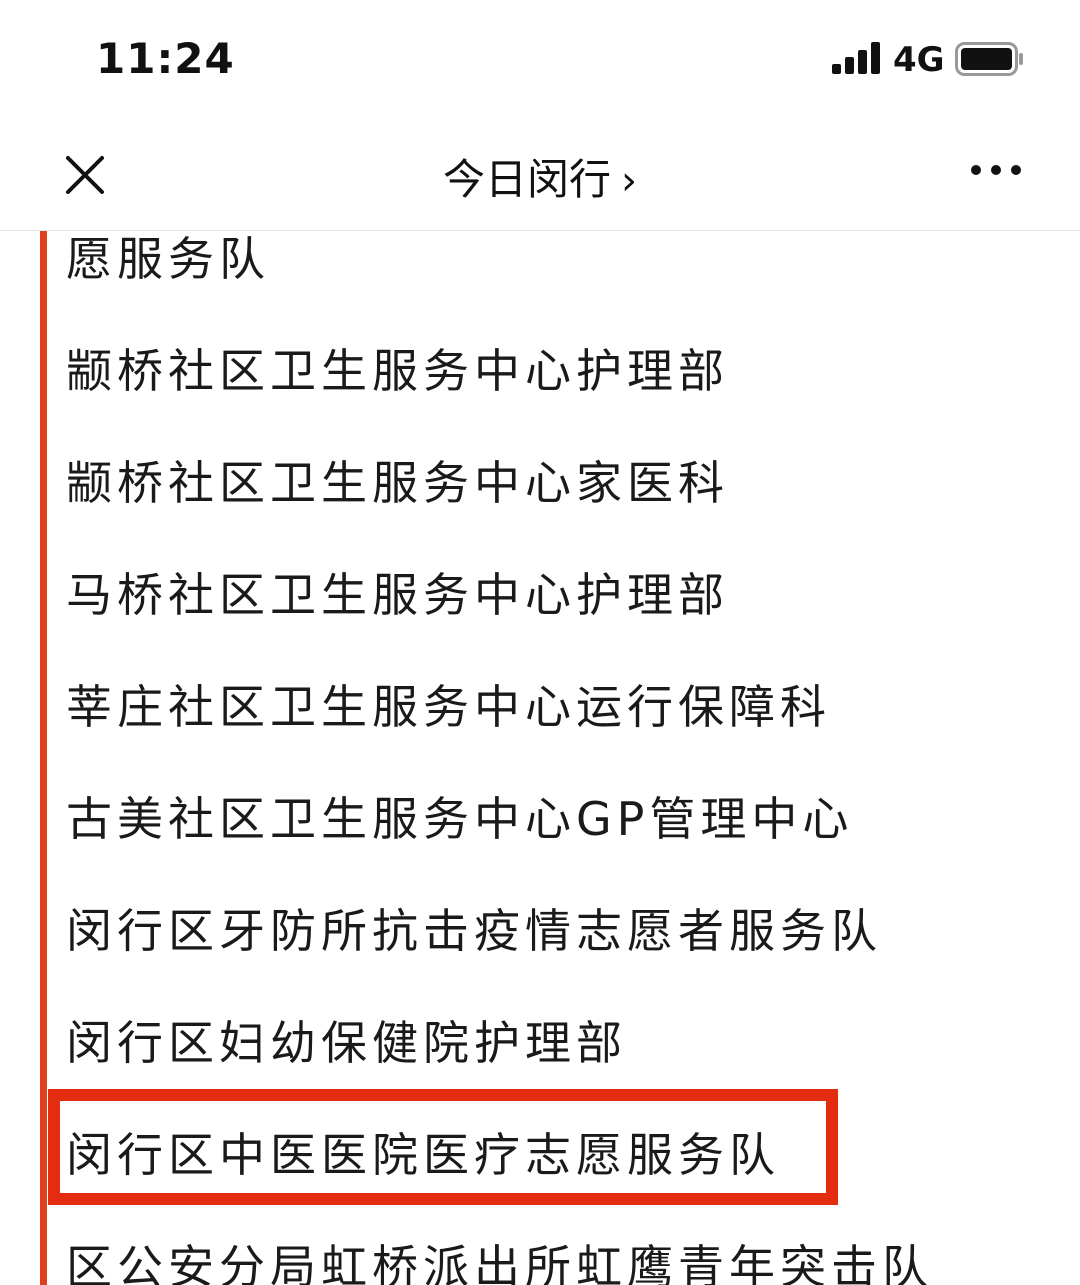 The width and height of the screenshot is (1080, 1285). Describe the element at coordinates (165, 58) in the screenshot. I see `status-time: 11:24` at that location.